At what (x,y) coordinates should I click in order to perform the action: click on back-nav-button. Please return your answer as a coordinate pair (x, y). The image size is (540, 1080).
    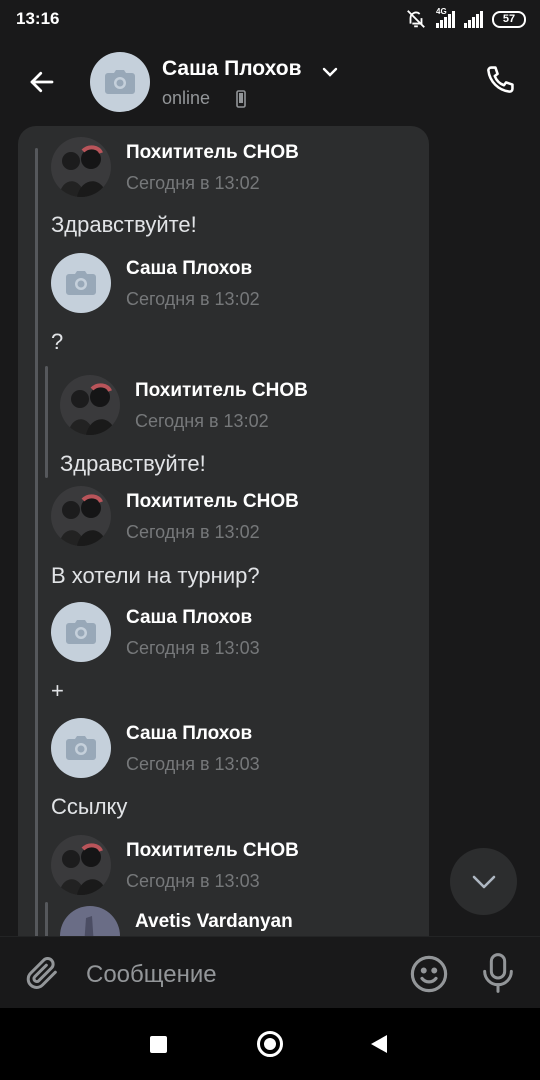
    Looking at the image, I should click on (379, 1044).